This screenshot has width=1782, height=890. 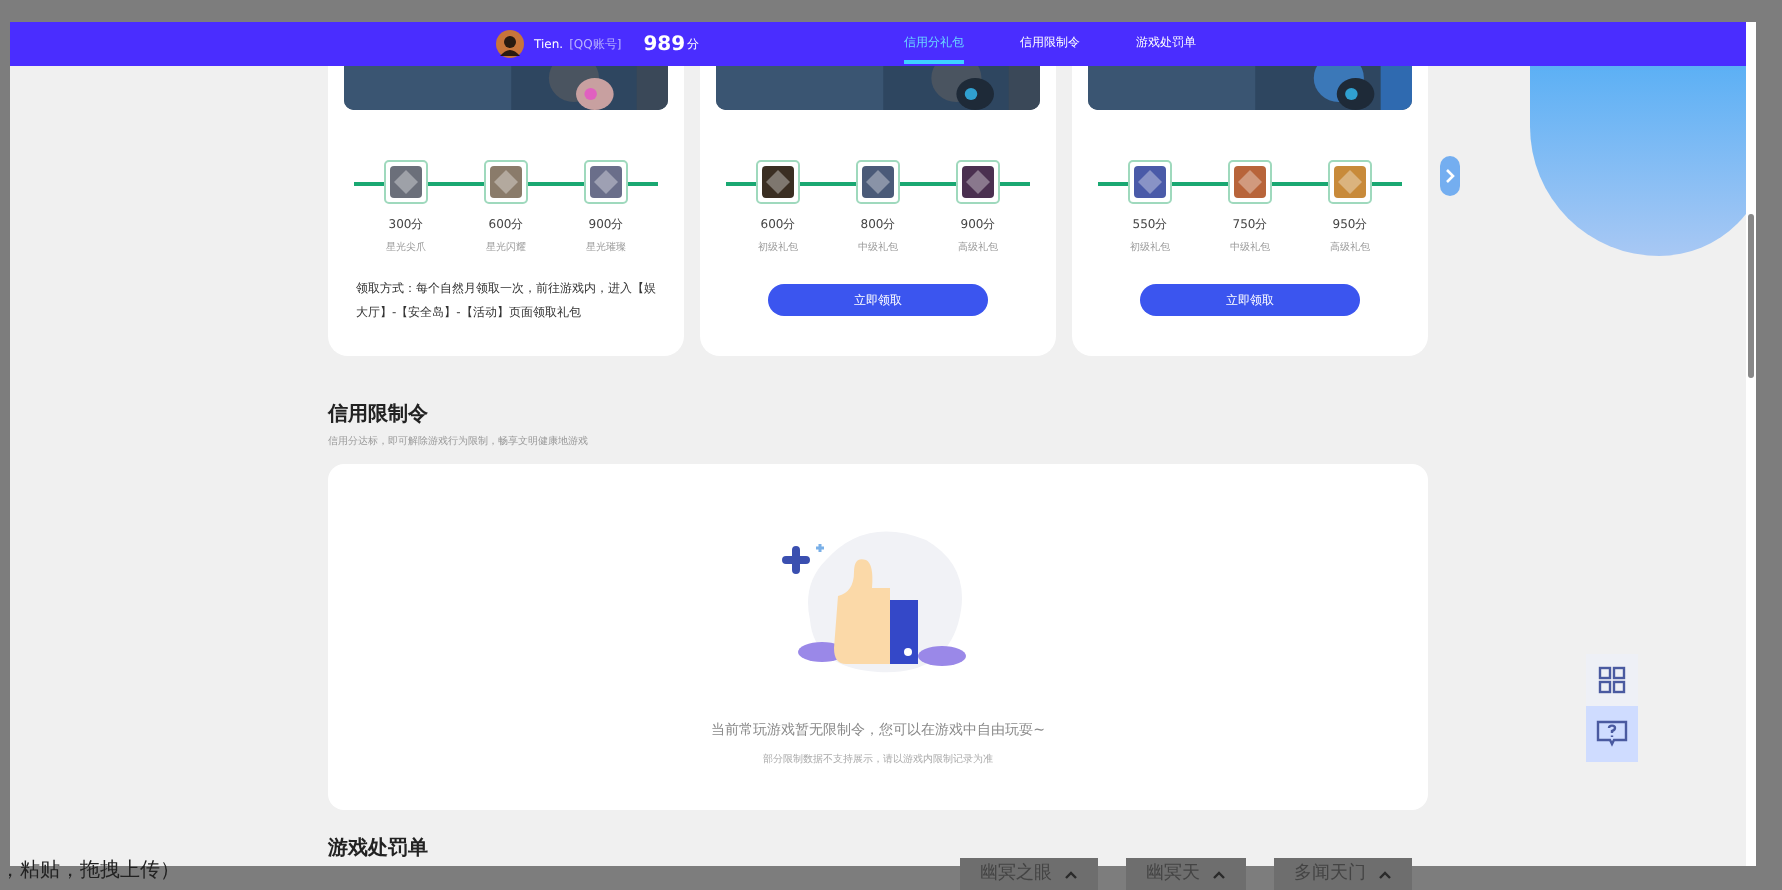 What do you see at coordinates (379, 848) in the screenshot?
I see `section-title: 游戏处罚单` at bounding box center [379, 848].